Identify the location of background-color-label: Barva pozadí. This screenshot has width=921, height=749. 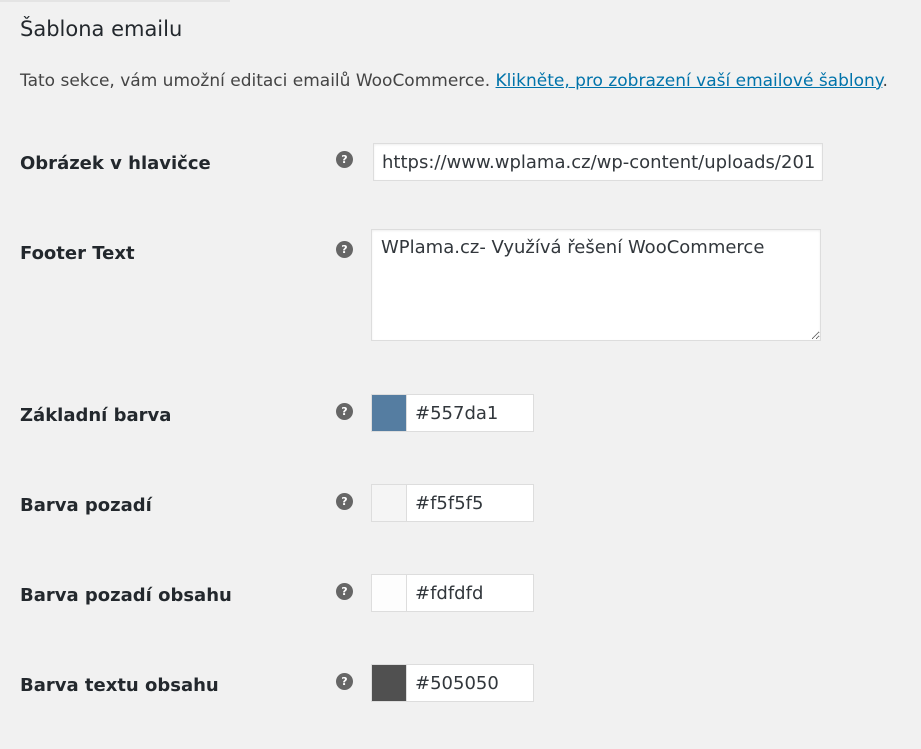
(86, 505).